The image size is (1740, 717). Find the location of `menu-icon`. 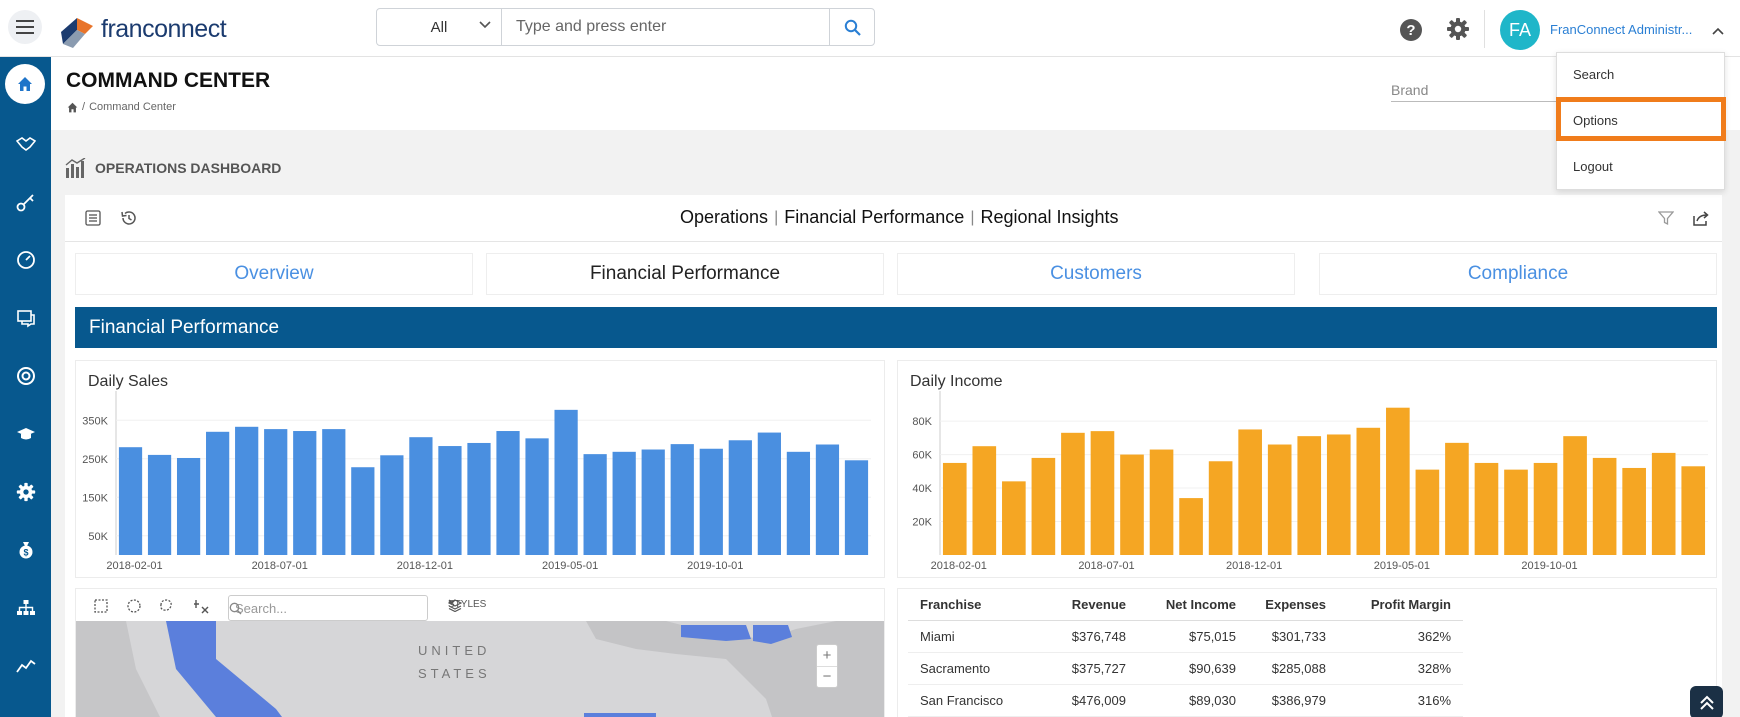

menu-icon is located at coordinates (25, 27).